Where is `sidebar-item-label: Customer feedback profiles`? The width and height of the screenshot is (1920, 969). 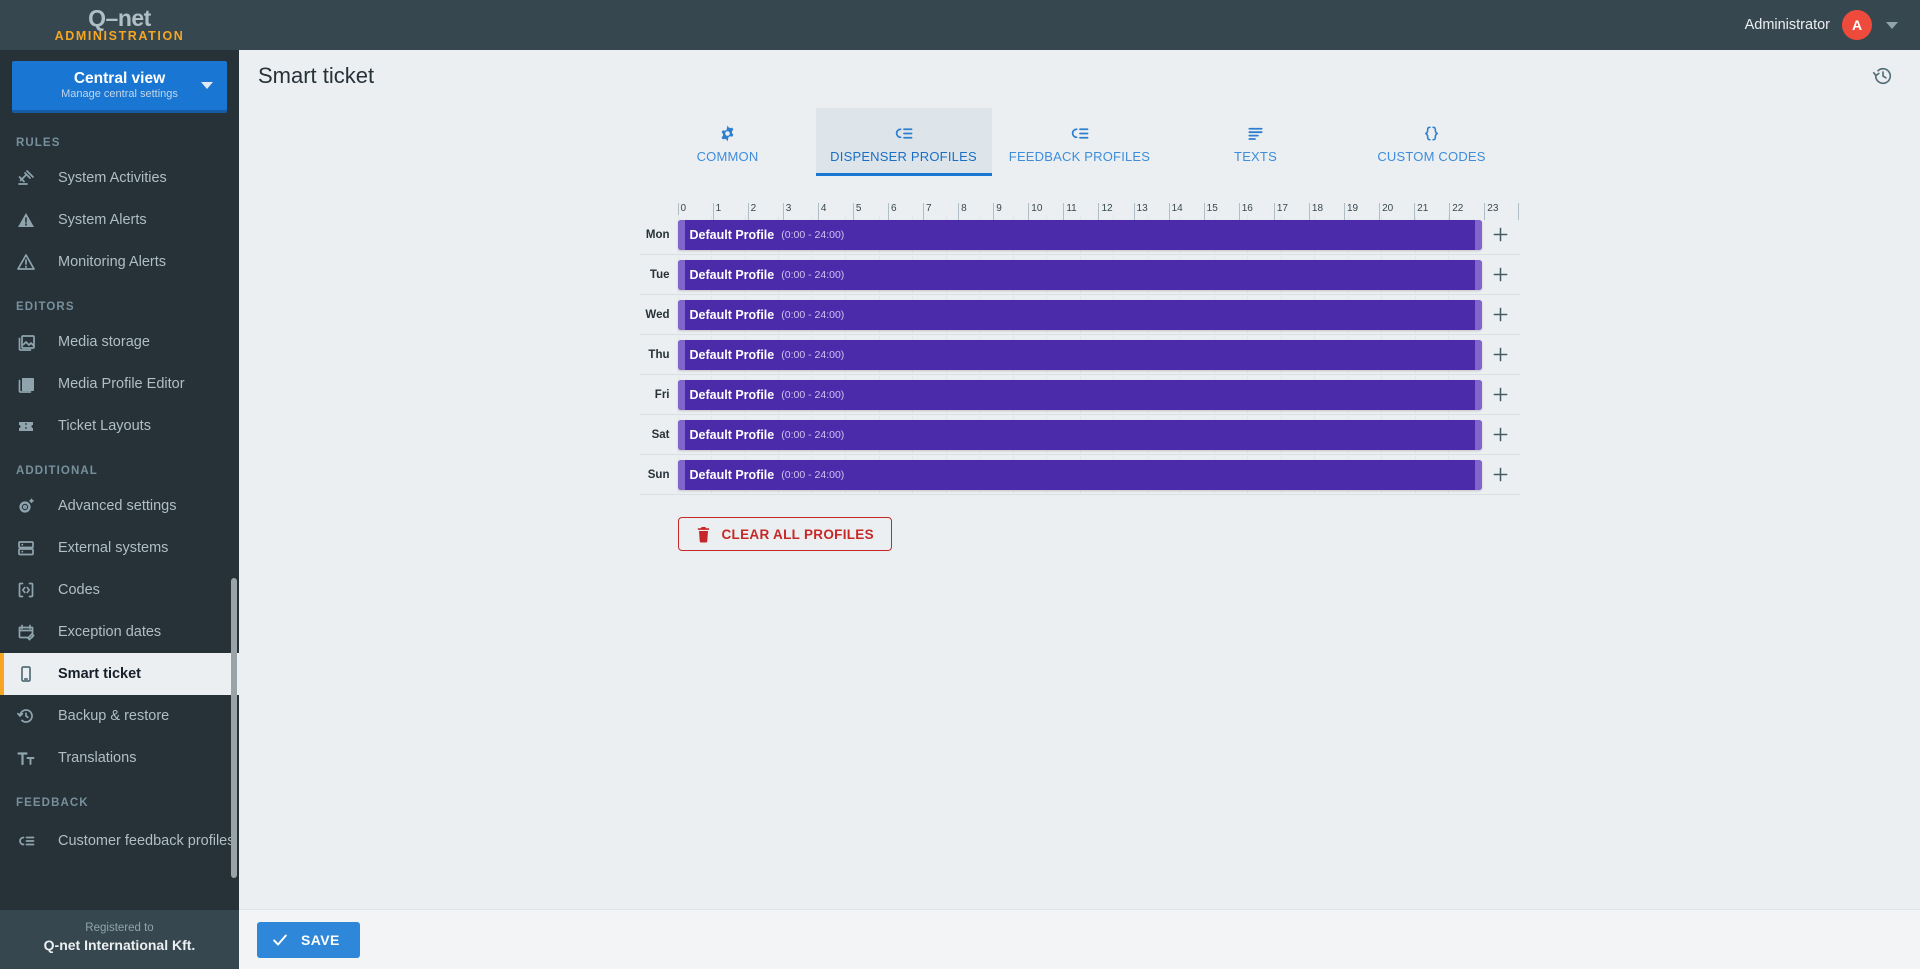
sidebar-item-label: Customer feedback profiles is located at coordinates (146, 840).